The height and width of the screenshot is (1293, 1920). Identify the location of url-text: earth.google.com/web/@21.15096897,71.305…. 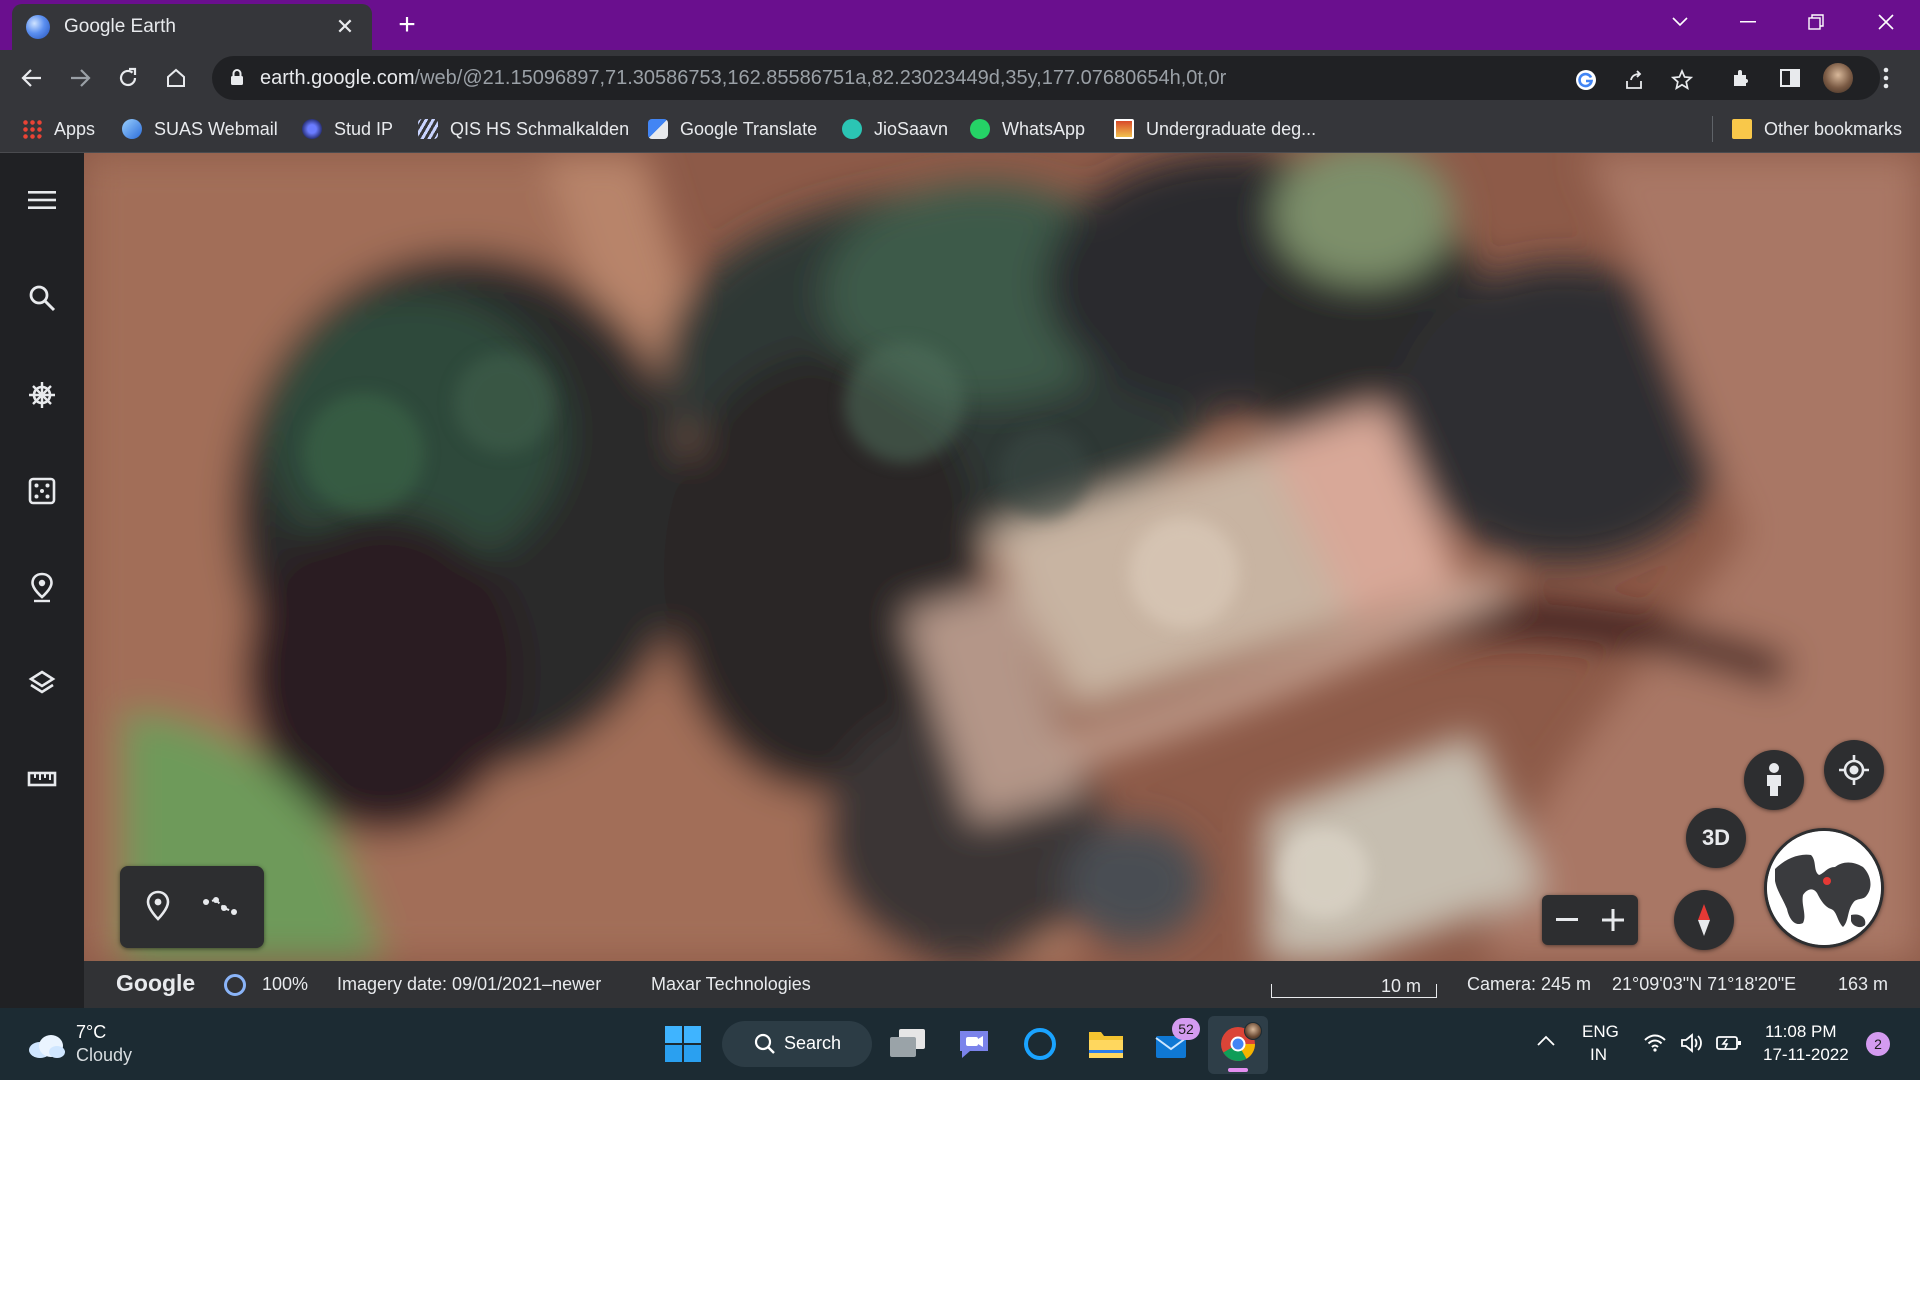
(743, 78).